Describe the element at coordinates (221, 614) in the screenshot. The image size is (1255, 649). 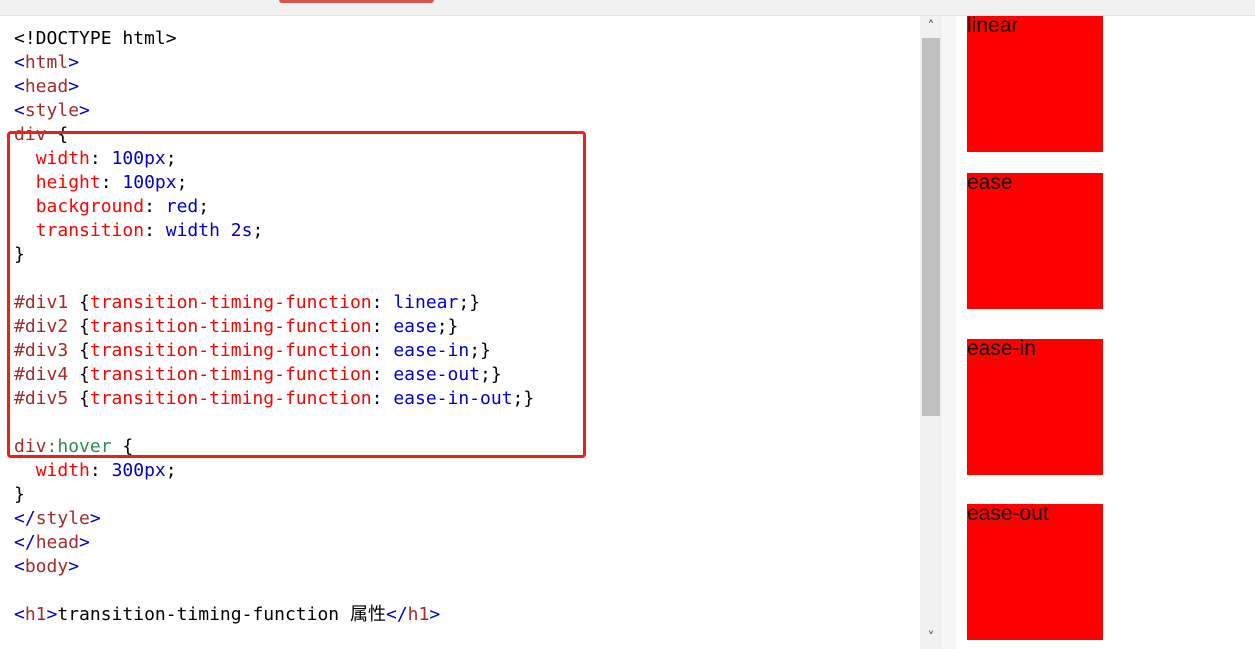
I see `code-token: transition-timing-function 属性` at that location.